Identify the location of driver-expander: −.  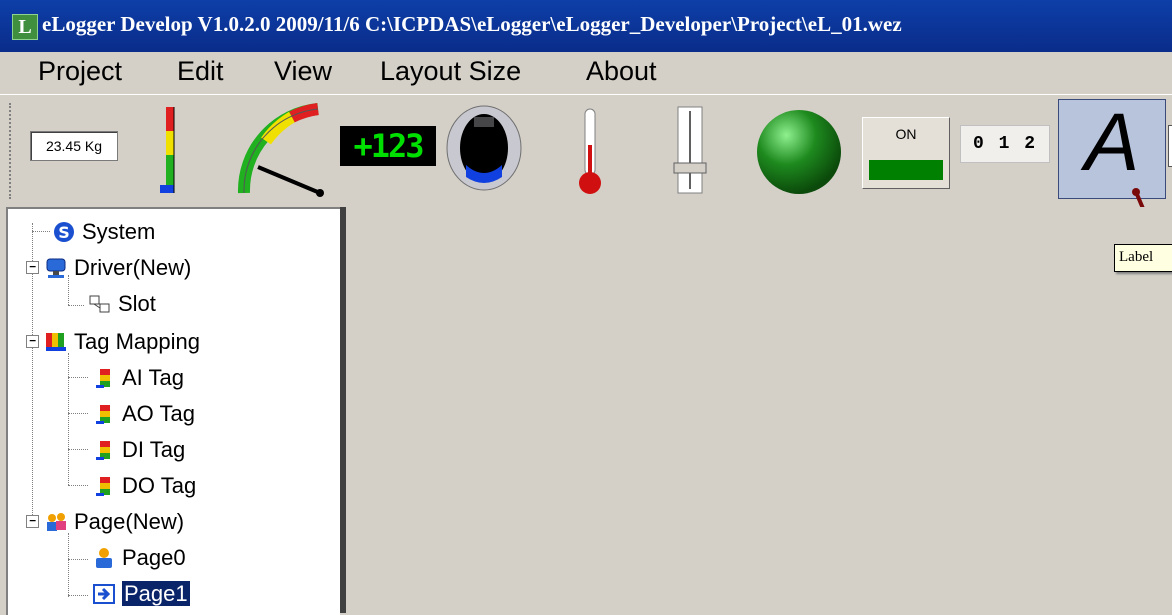
(32, 267).